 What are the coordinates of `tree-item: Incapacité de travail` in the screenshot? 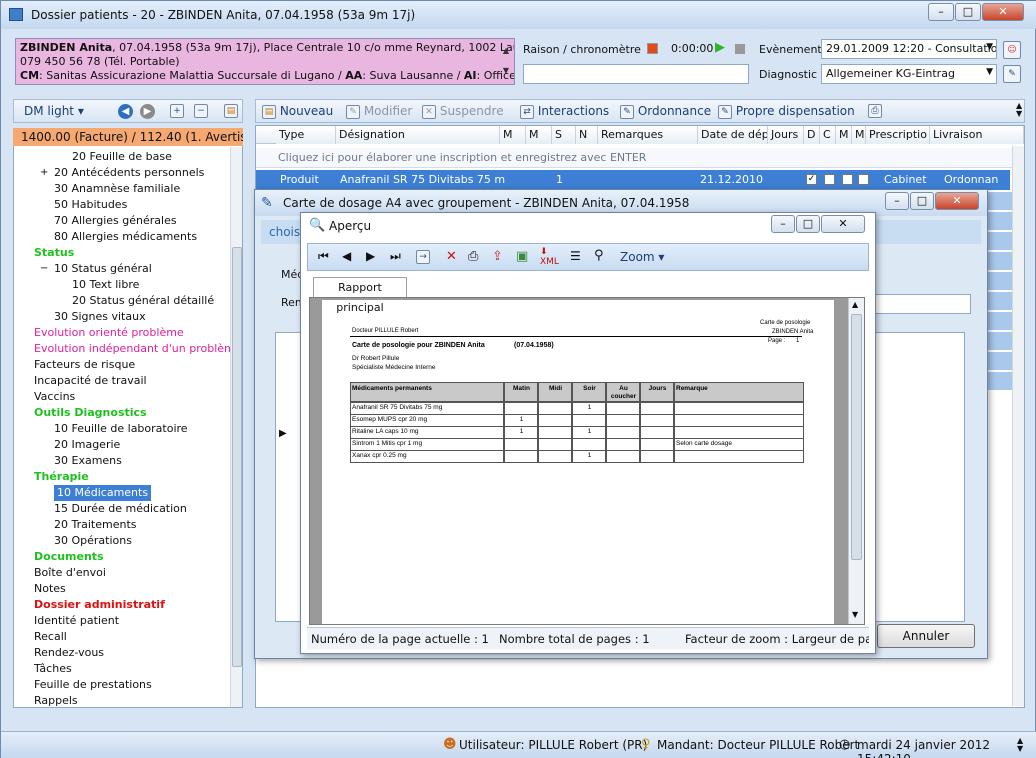 It's located at (90, 381).